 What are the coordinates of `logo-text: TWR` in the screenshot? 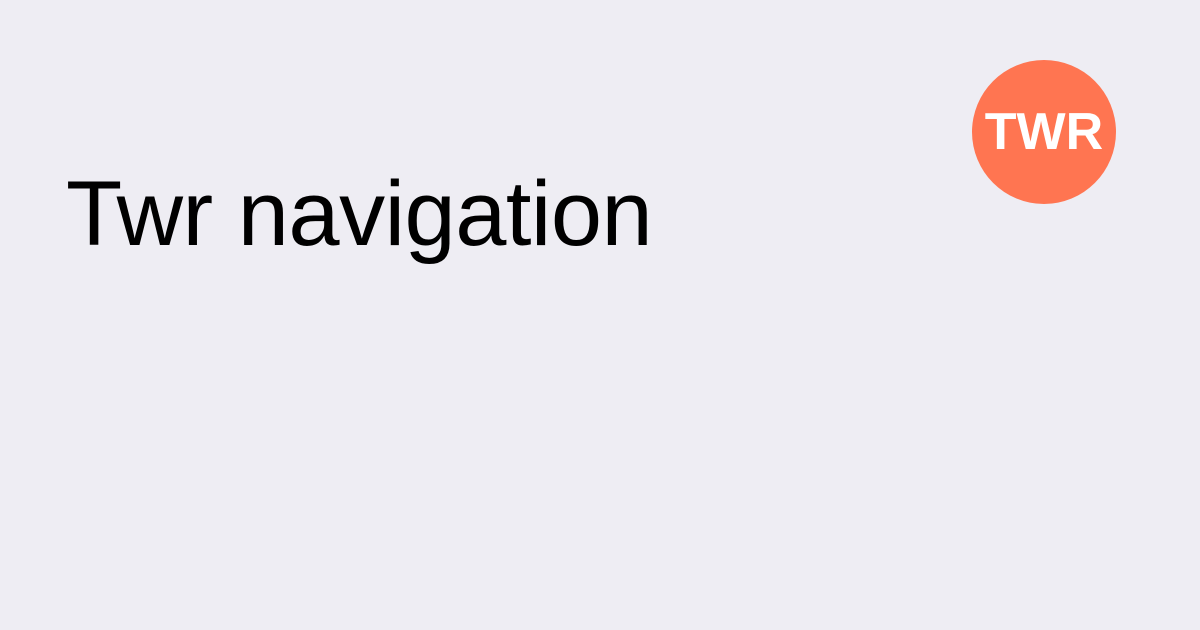 It's located at (1044, 132).